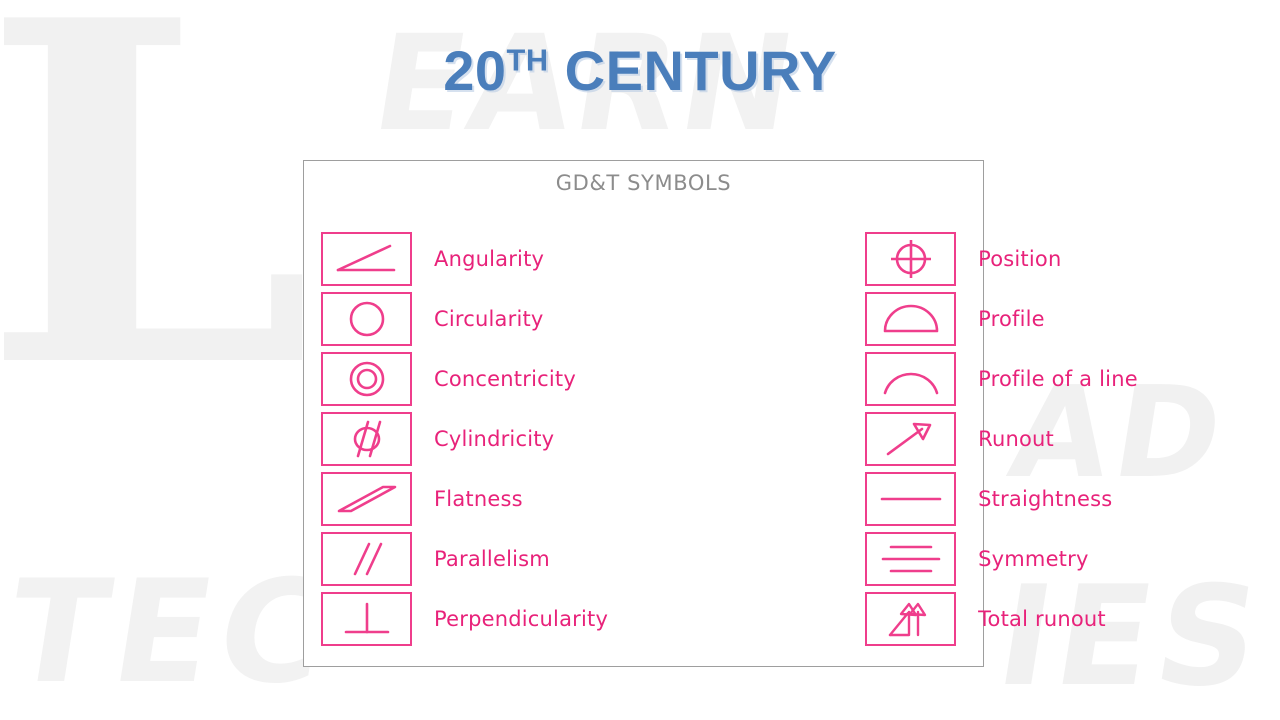 The height and width of the screenshot is (720, 1280). What do you see at coordinates (494, 439) in the screenshot?
I see `symbol-label: Cylindricity` at bounding box center [494, 439].